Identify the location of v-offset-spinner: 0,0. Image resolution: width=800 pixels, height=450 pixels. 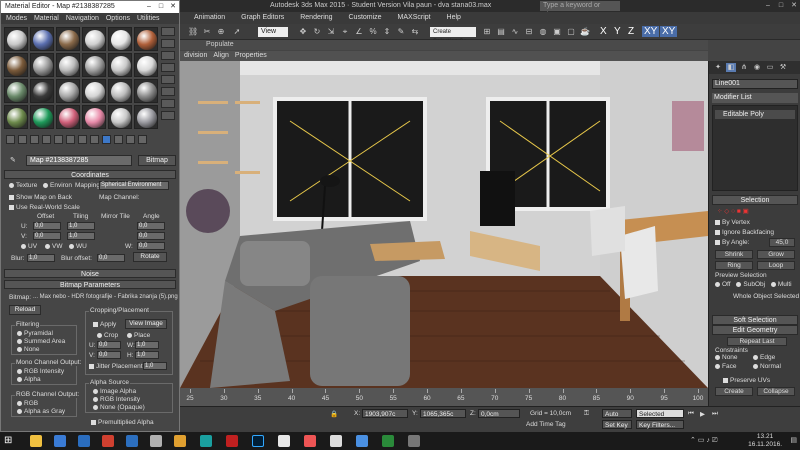
(47, 236).